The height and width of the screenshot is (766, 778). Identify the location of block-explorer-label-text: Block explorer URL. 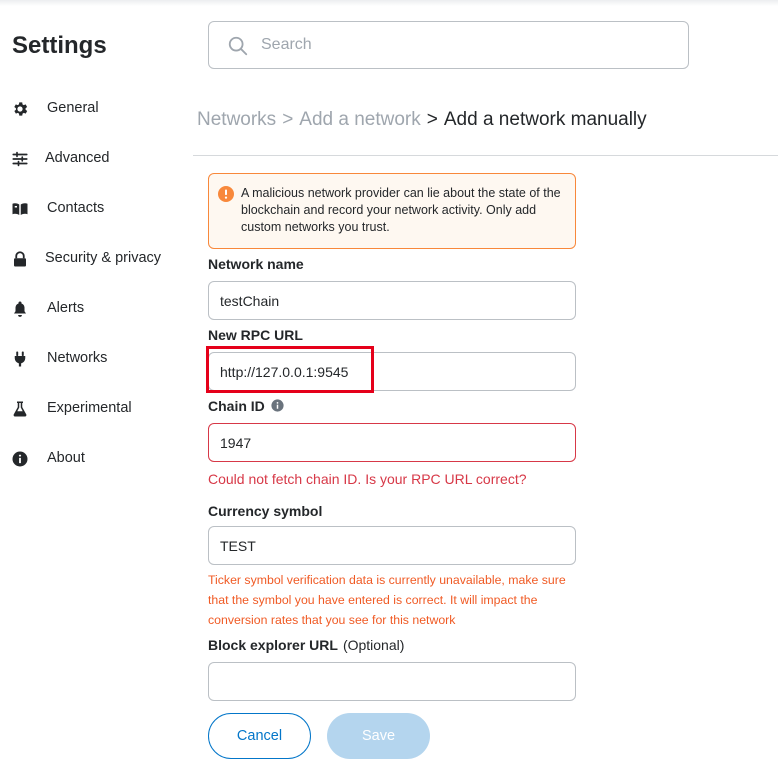
(273, 645).